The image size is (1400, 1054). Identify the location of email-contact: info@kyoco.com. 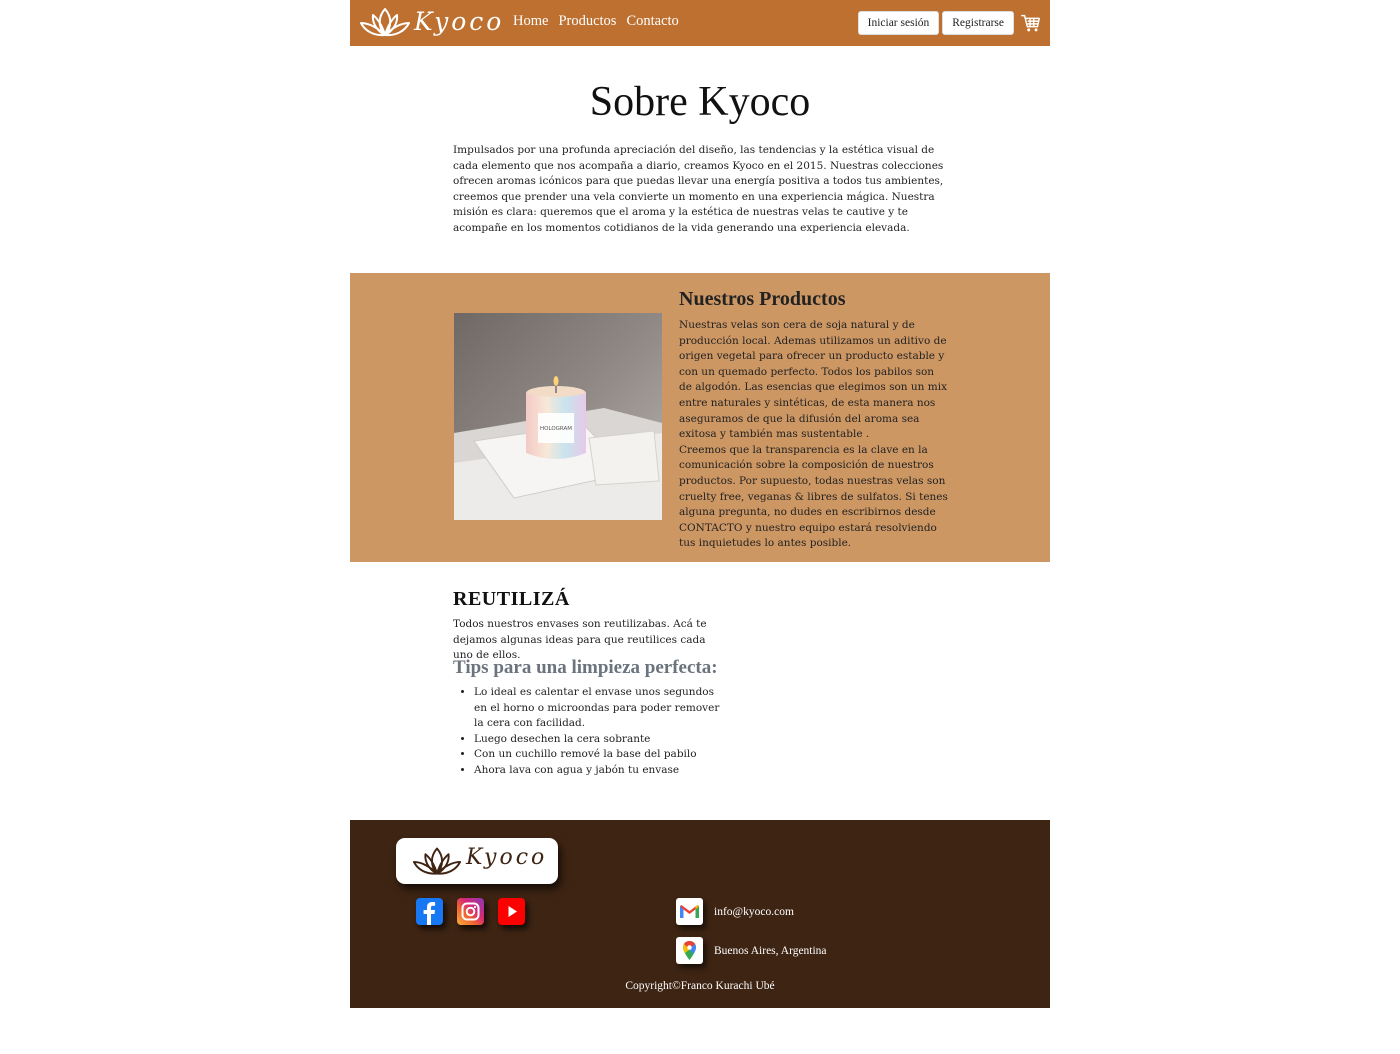
(735, 911).